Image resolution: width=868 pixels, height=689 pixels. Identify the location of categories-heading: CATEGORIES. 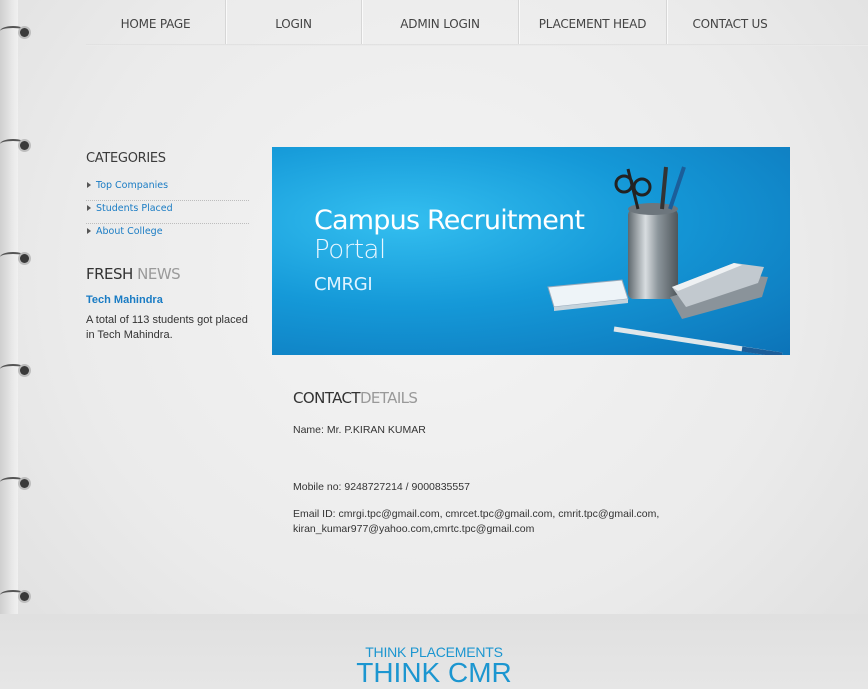
(126, 158).